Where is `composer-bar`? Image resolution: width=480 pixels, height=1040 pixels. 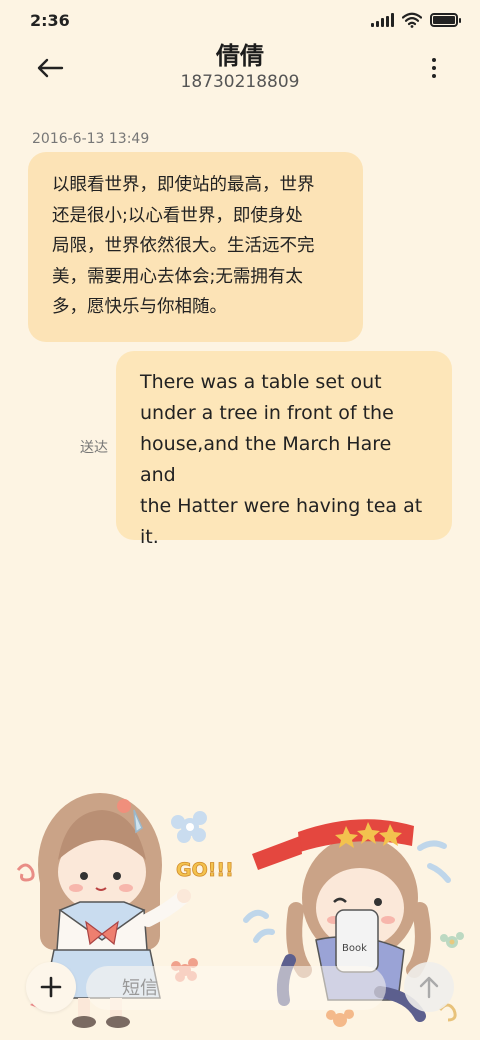 composer-bar is located at coordinates (240, 988).